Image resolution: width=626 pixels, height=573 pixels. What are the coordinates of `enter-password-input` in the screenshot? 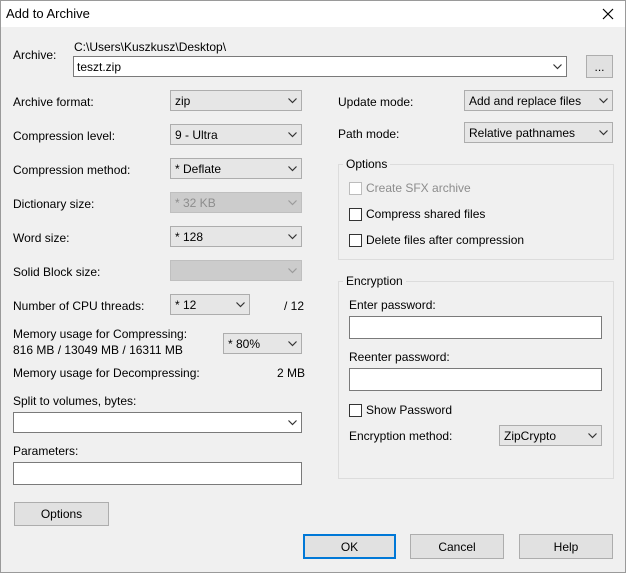 It's located at (475, 327).